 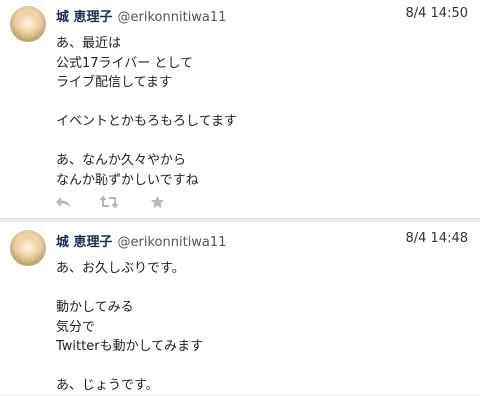 I want to click on tweet-line: あ、じょうです。, so click(x=107, y=385).